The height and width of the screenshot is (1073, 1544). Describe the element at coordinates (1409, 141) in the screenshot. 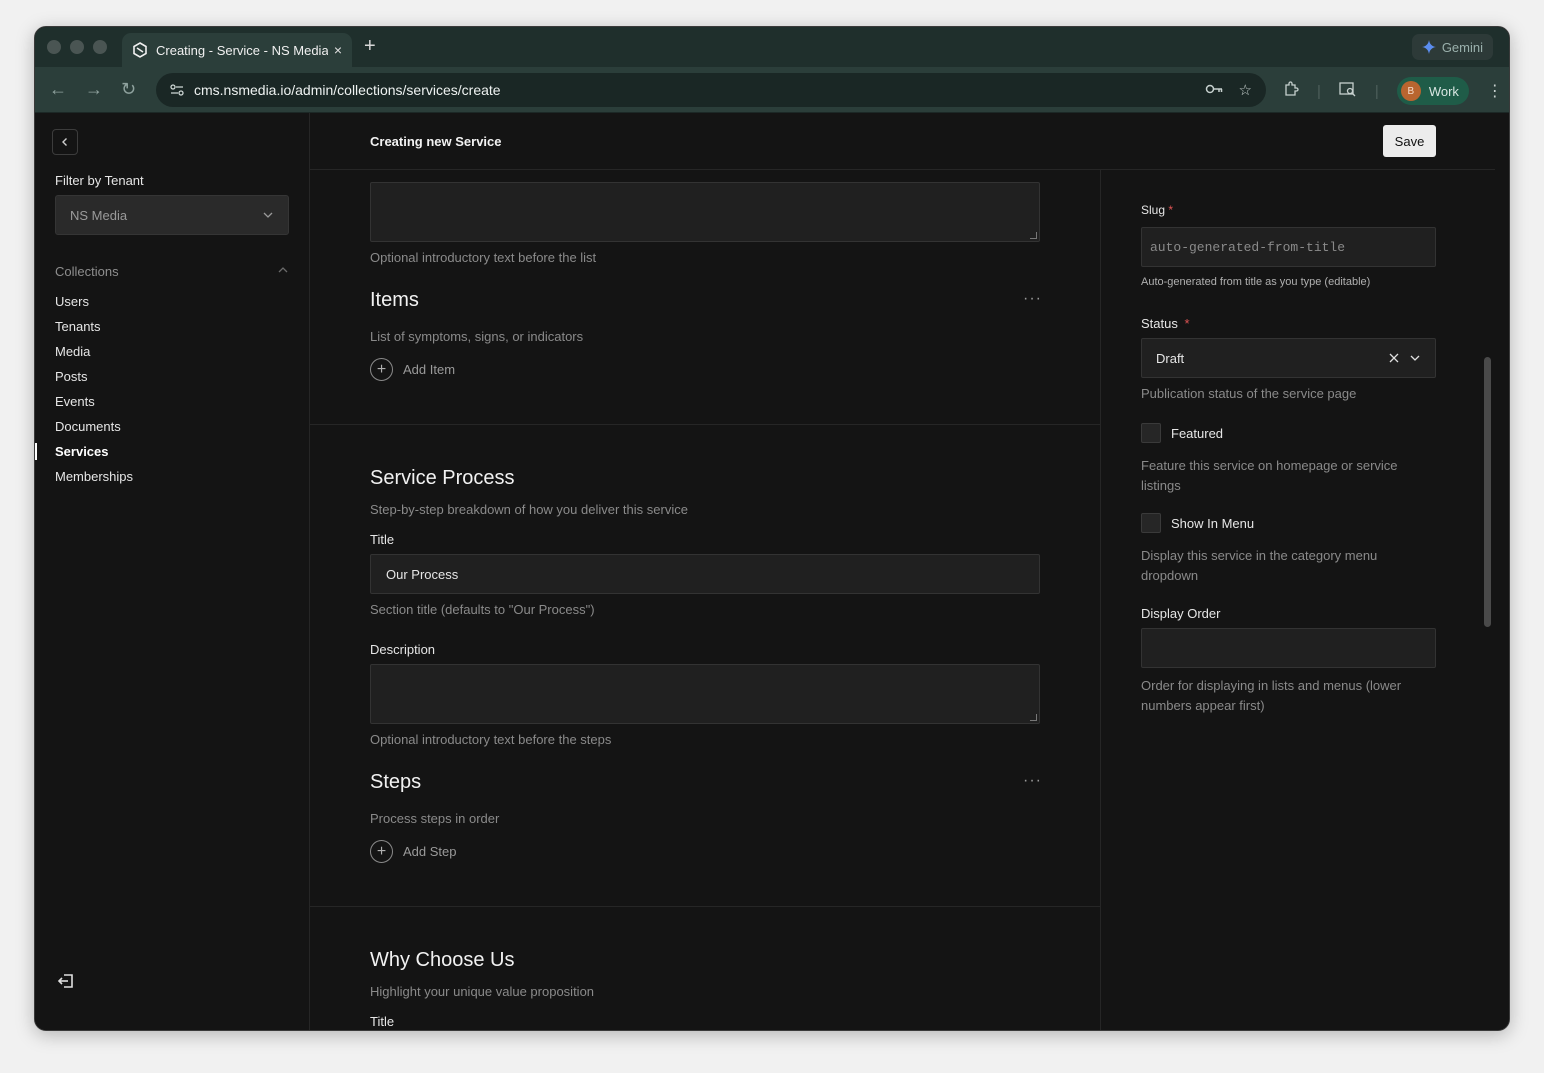

I see `save-button: Save` at that location.